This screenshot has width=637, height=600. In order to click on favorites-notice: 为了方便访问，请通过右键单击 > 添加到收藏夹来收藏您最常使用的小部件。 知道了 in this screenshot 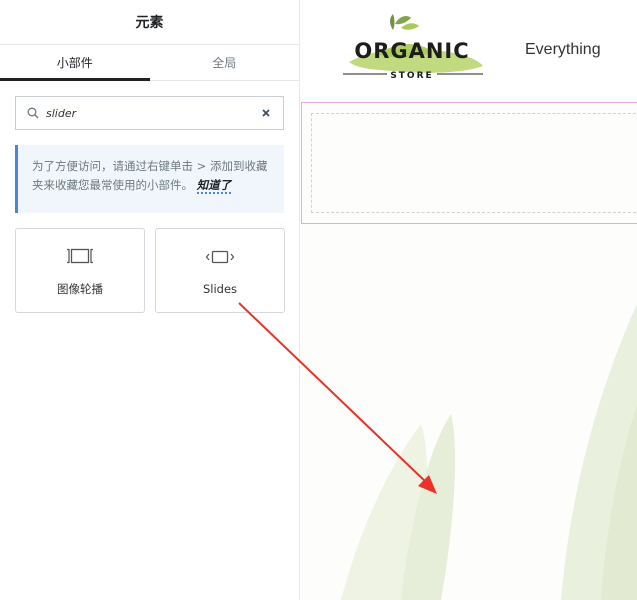, I will do `click(149, 179)`.